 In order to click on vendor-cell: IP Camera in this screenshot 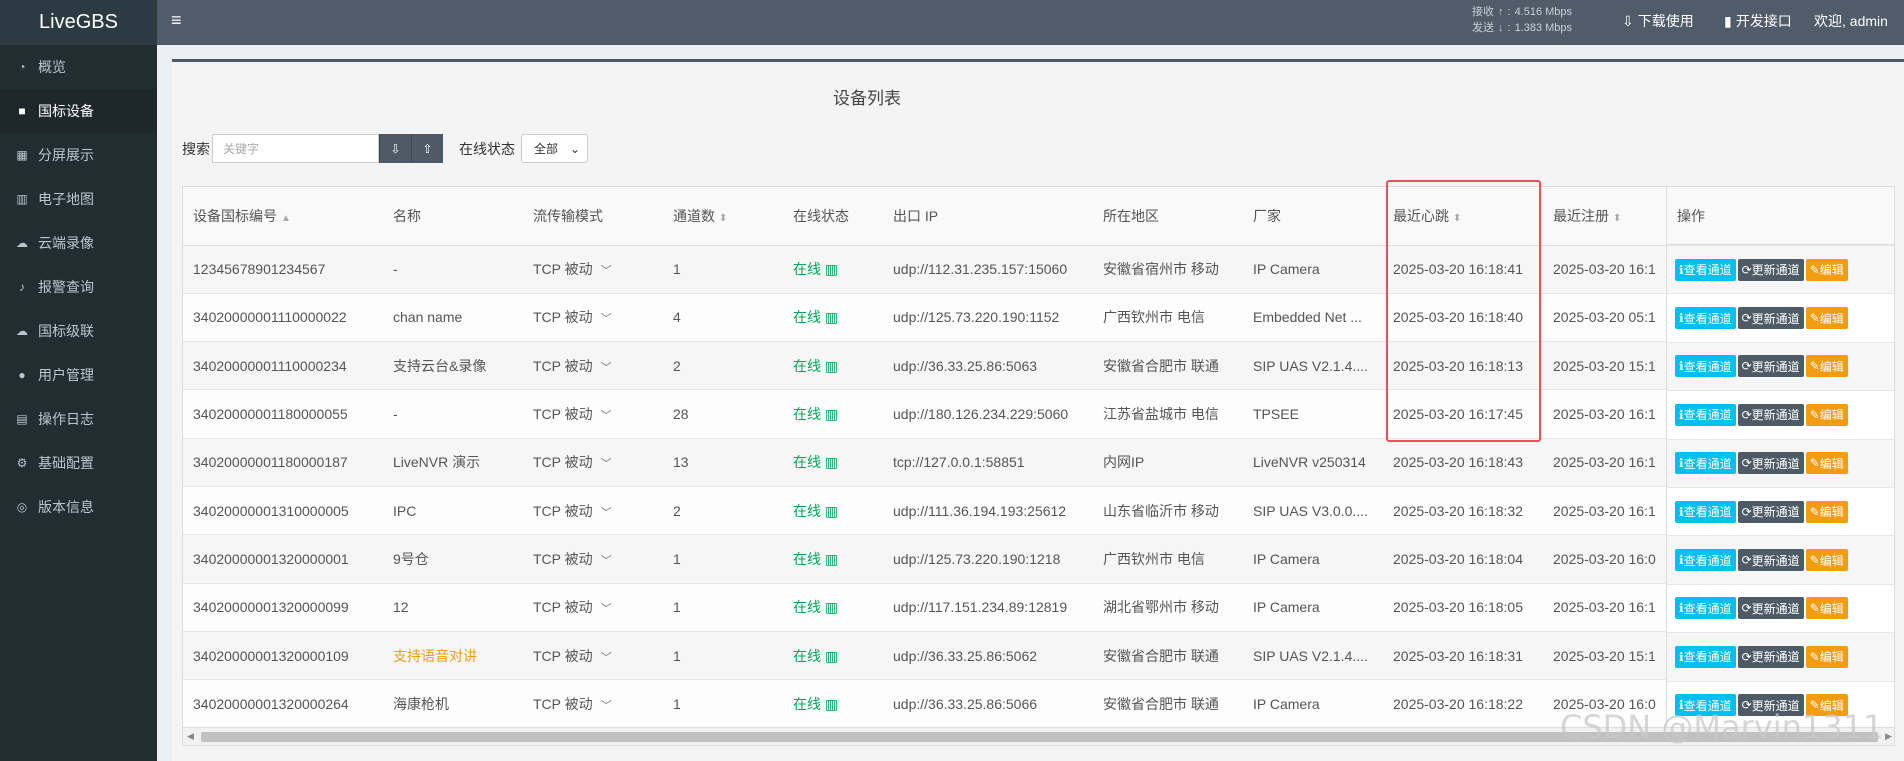, I will do `click(1313, 559)`.